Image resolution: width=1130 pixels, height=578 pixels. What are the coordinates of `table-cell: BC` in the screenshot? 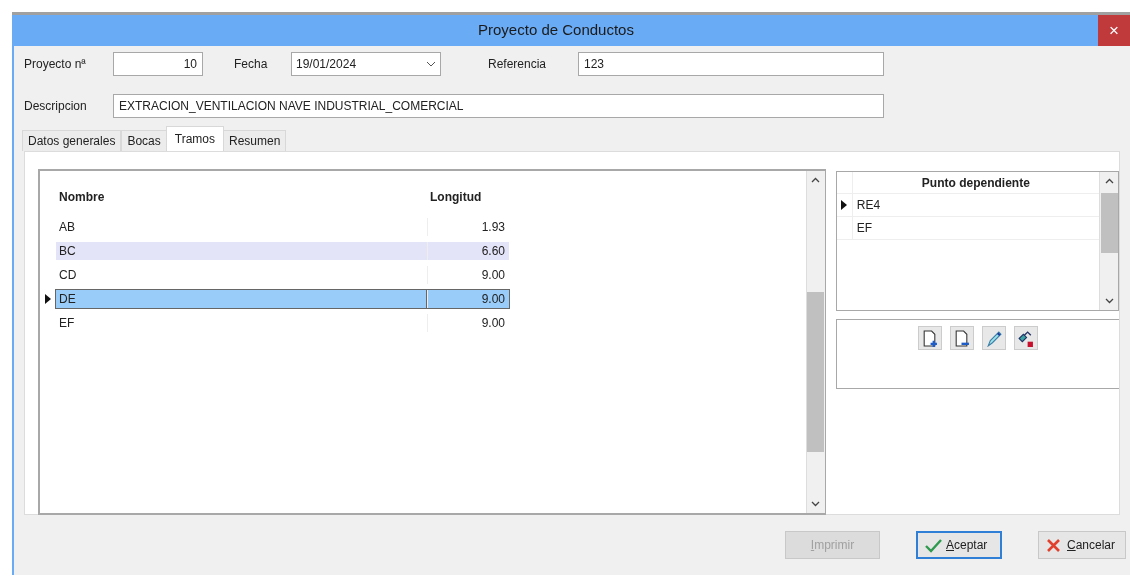 It's located at (241, 251).